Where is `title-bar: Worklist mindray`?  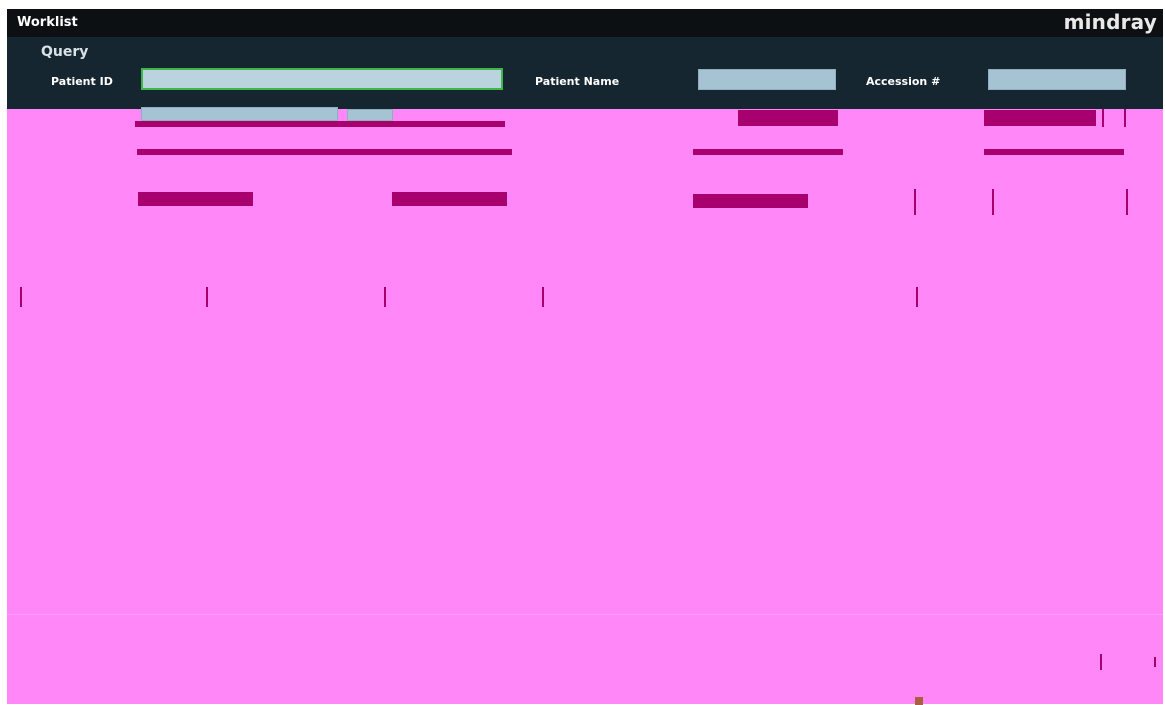 title-bar: Worklist mindray is located at coordinates (585, 23).